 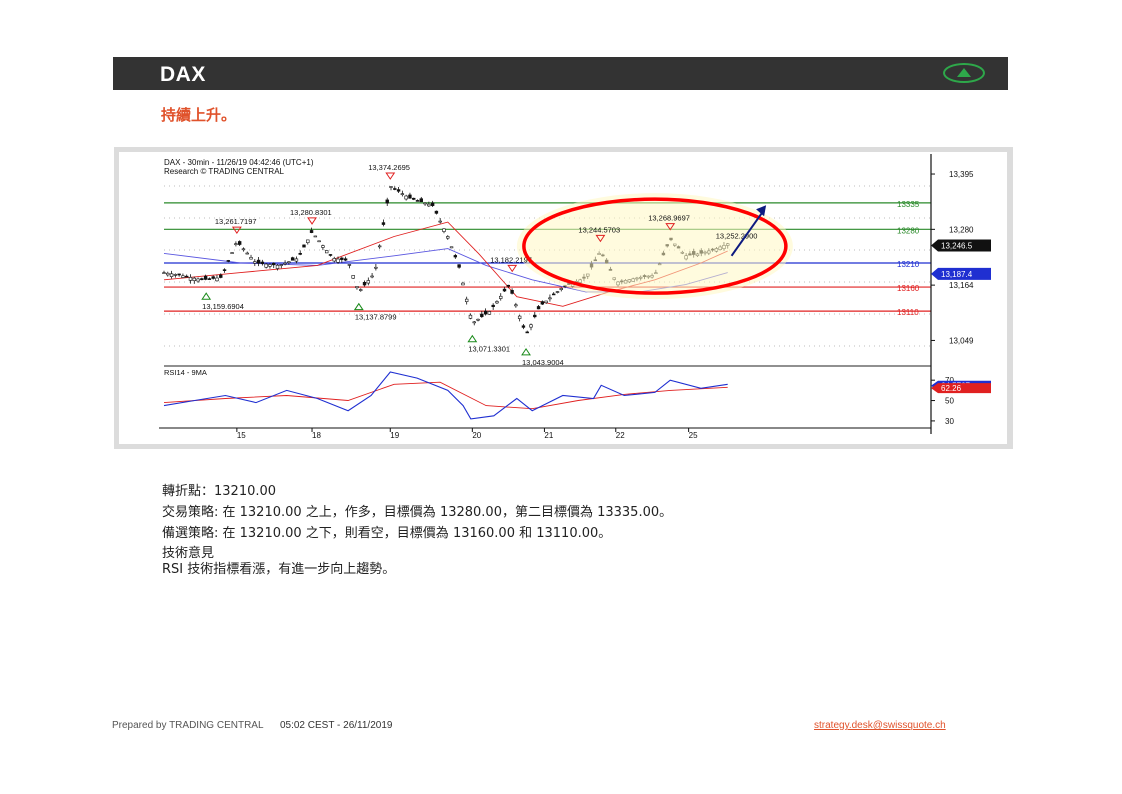 I want to click on page-header: DAX, so click(x=560, y=73).